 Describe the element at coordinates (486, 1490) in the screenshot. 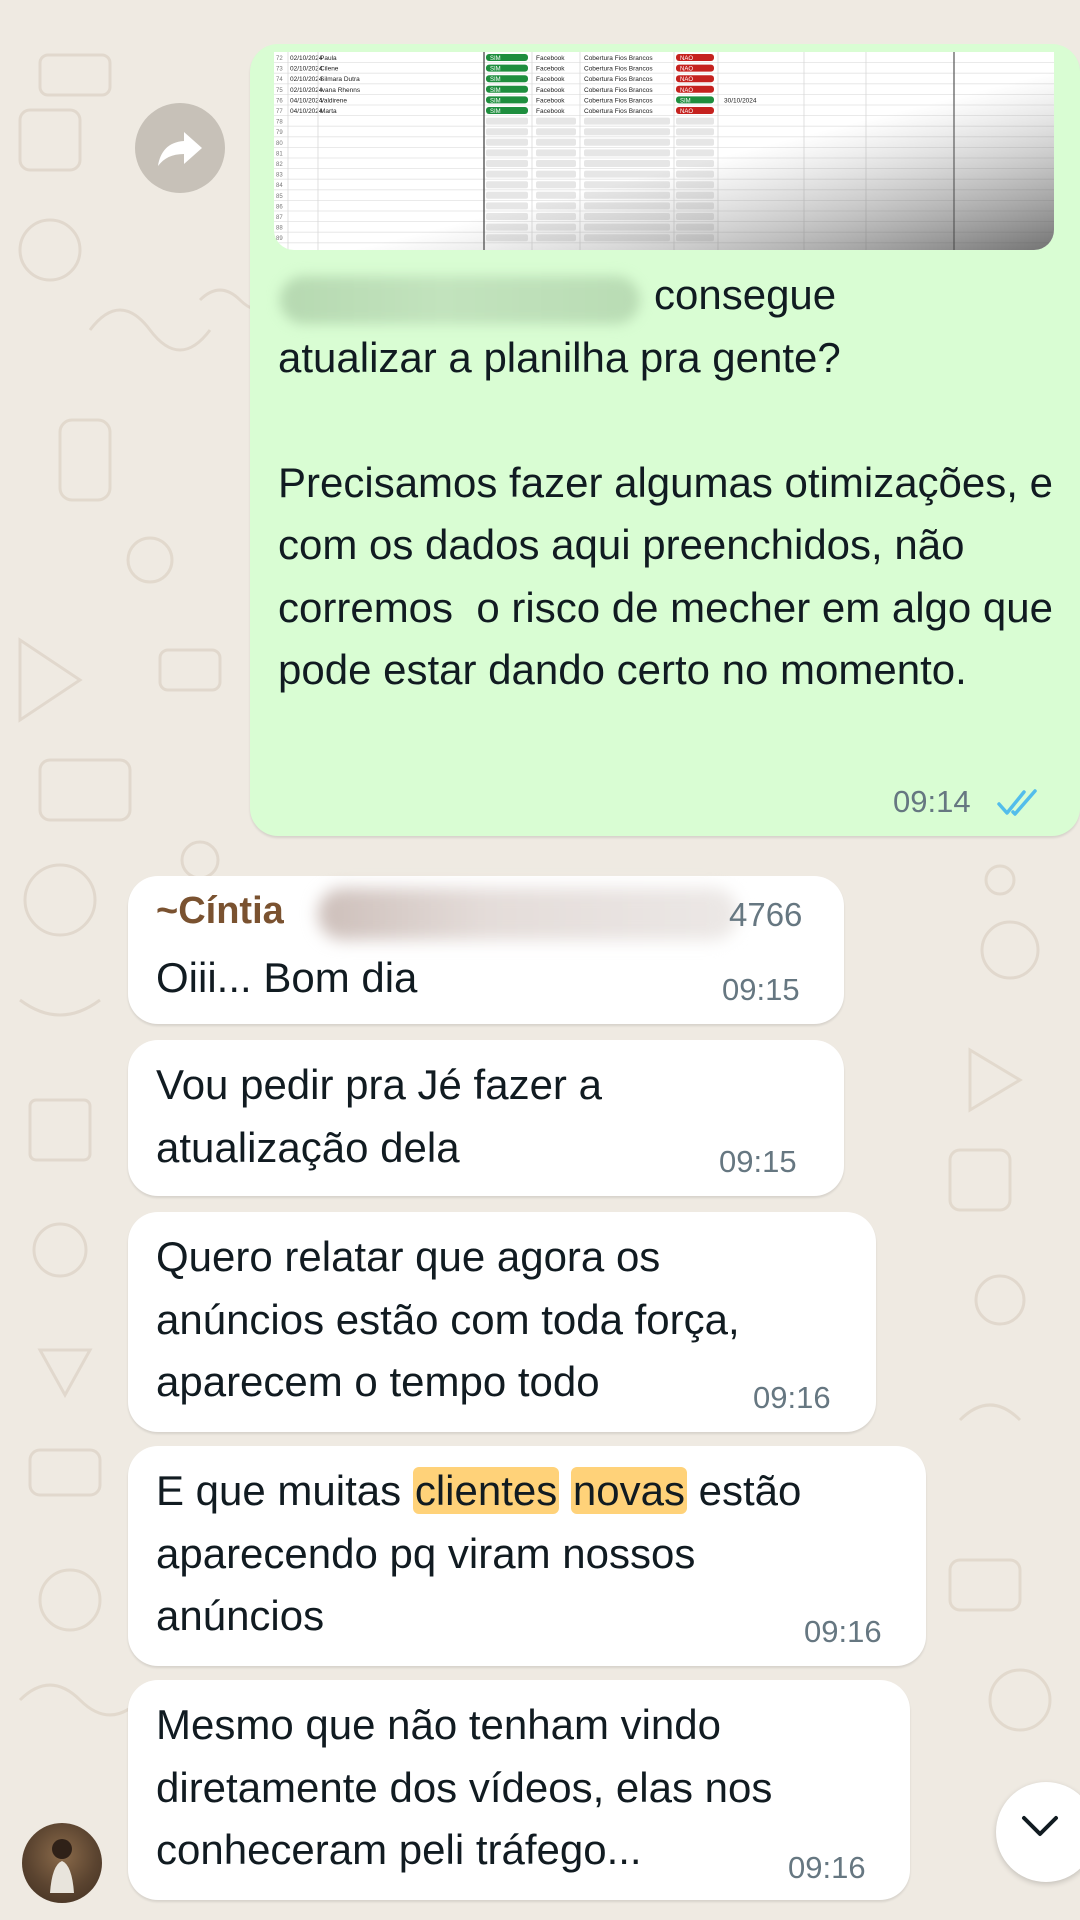

I see `highlighted-word: clientes` at that location.